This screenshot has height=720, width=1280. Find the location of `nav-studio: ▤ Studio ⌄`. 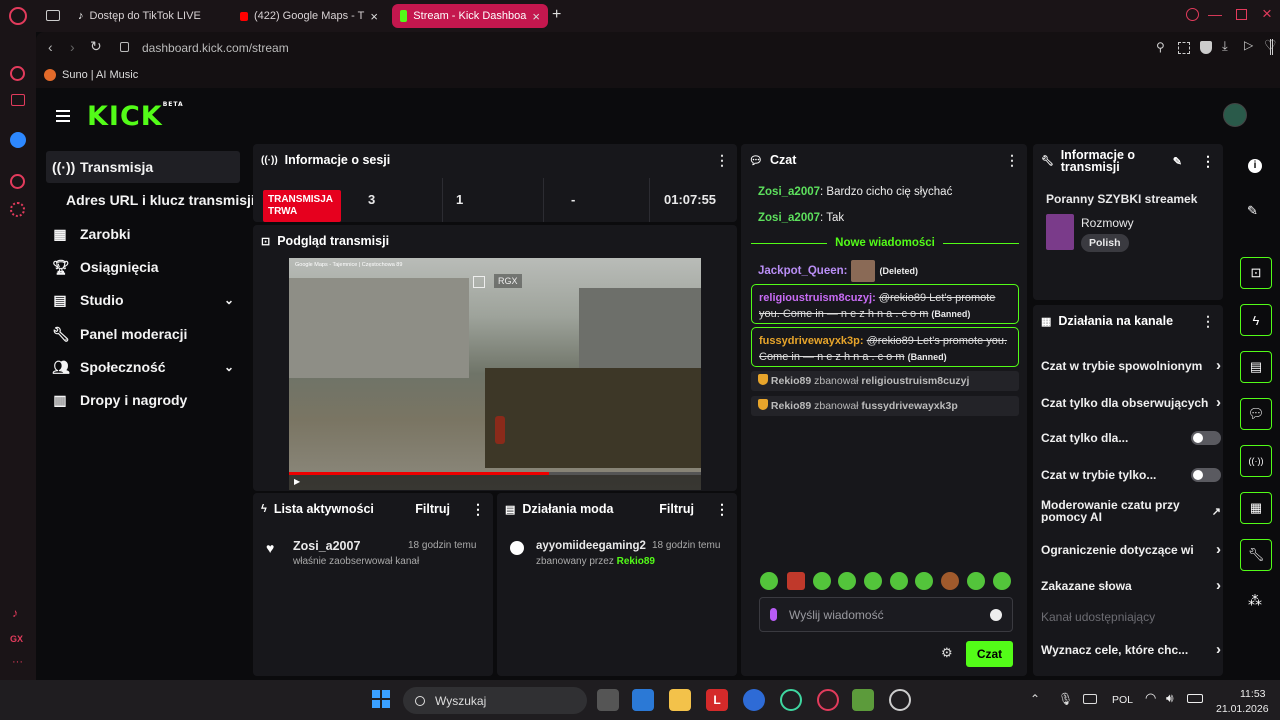

nav-studio: ▤ Studio ⌄ is located at coordinates (143, 300).